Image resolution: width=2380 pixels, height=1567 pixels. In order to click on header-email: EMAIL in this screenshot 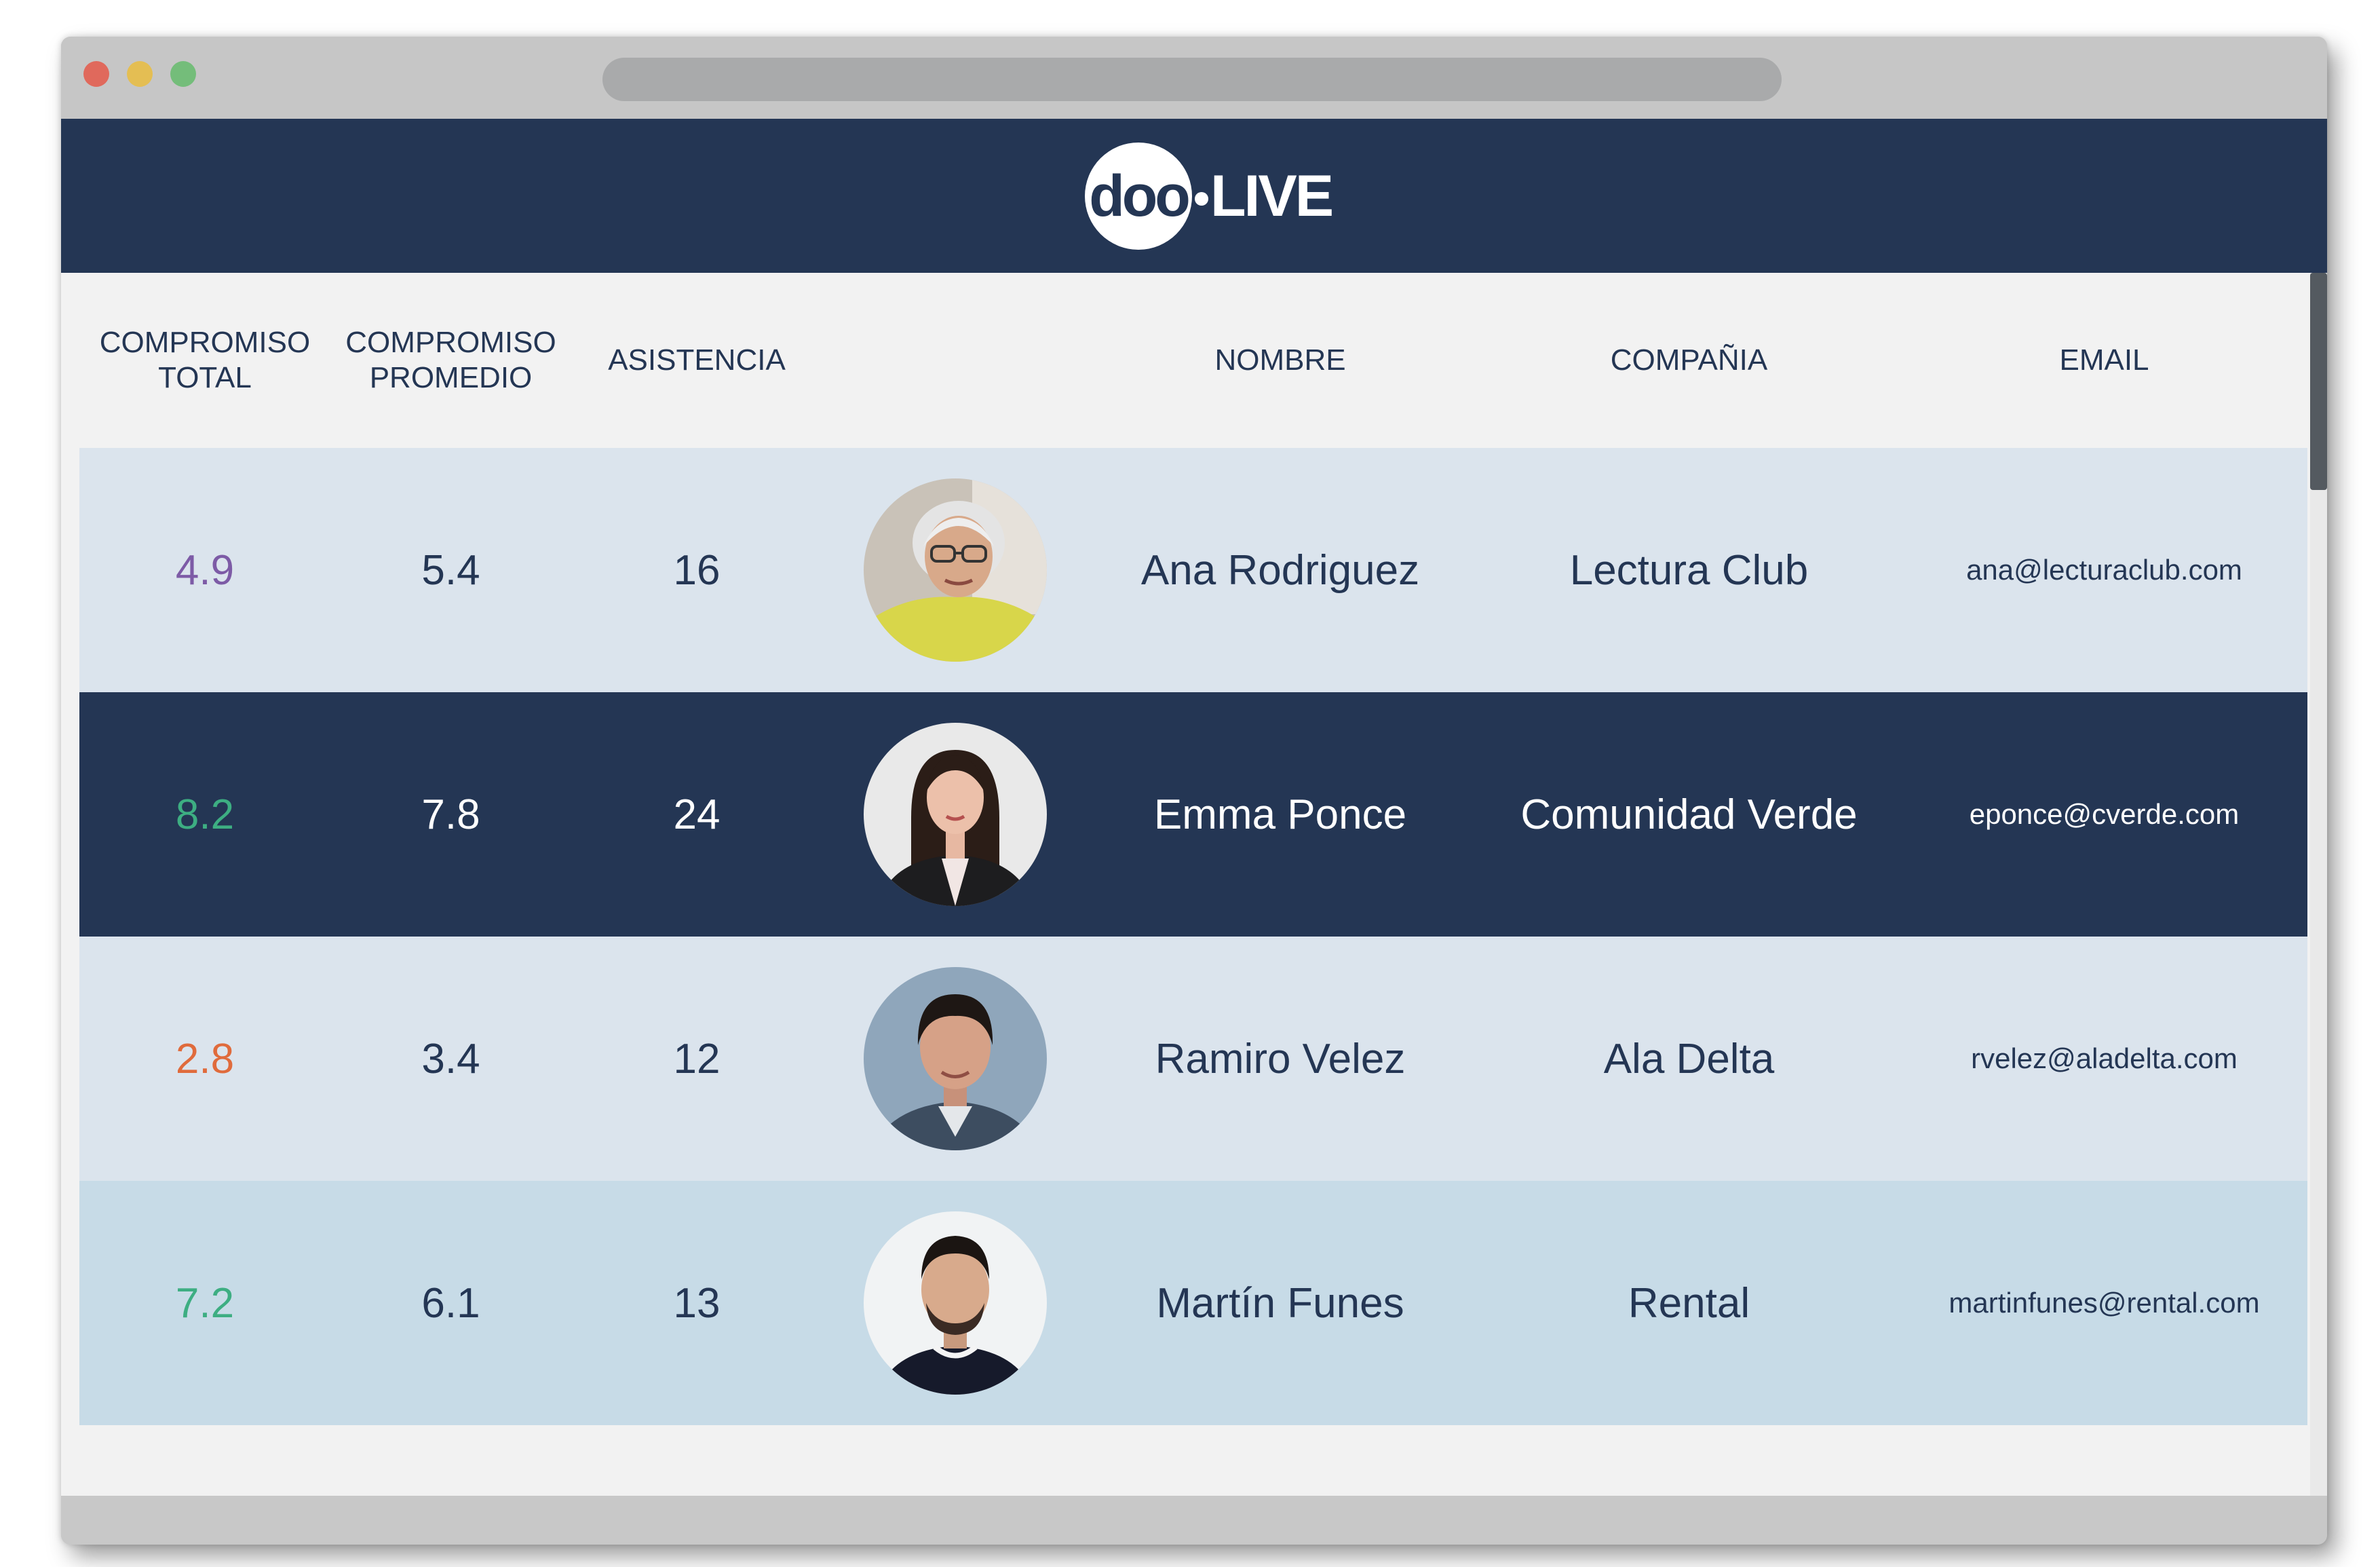, I will do `click(2104, 360)`.